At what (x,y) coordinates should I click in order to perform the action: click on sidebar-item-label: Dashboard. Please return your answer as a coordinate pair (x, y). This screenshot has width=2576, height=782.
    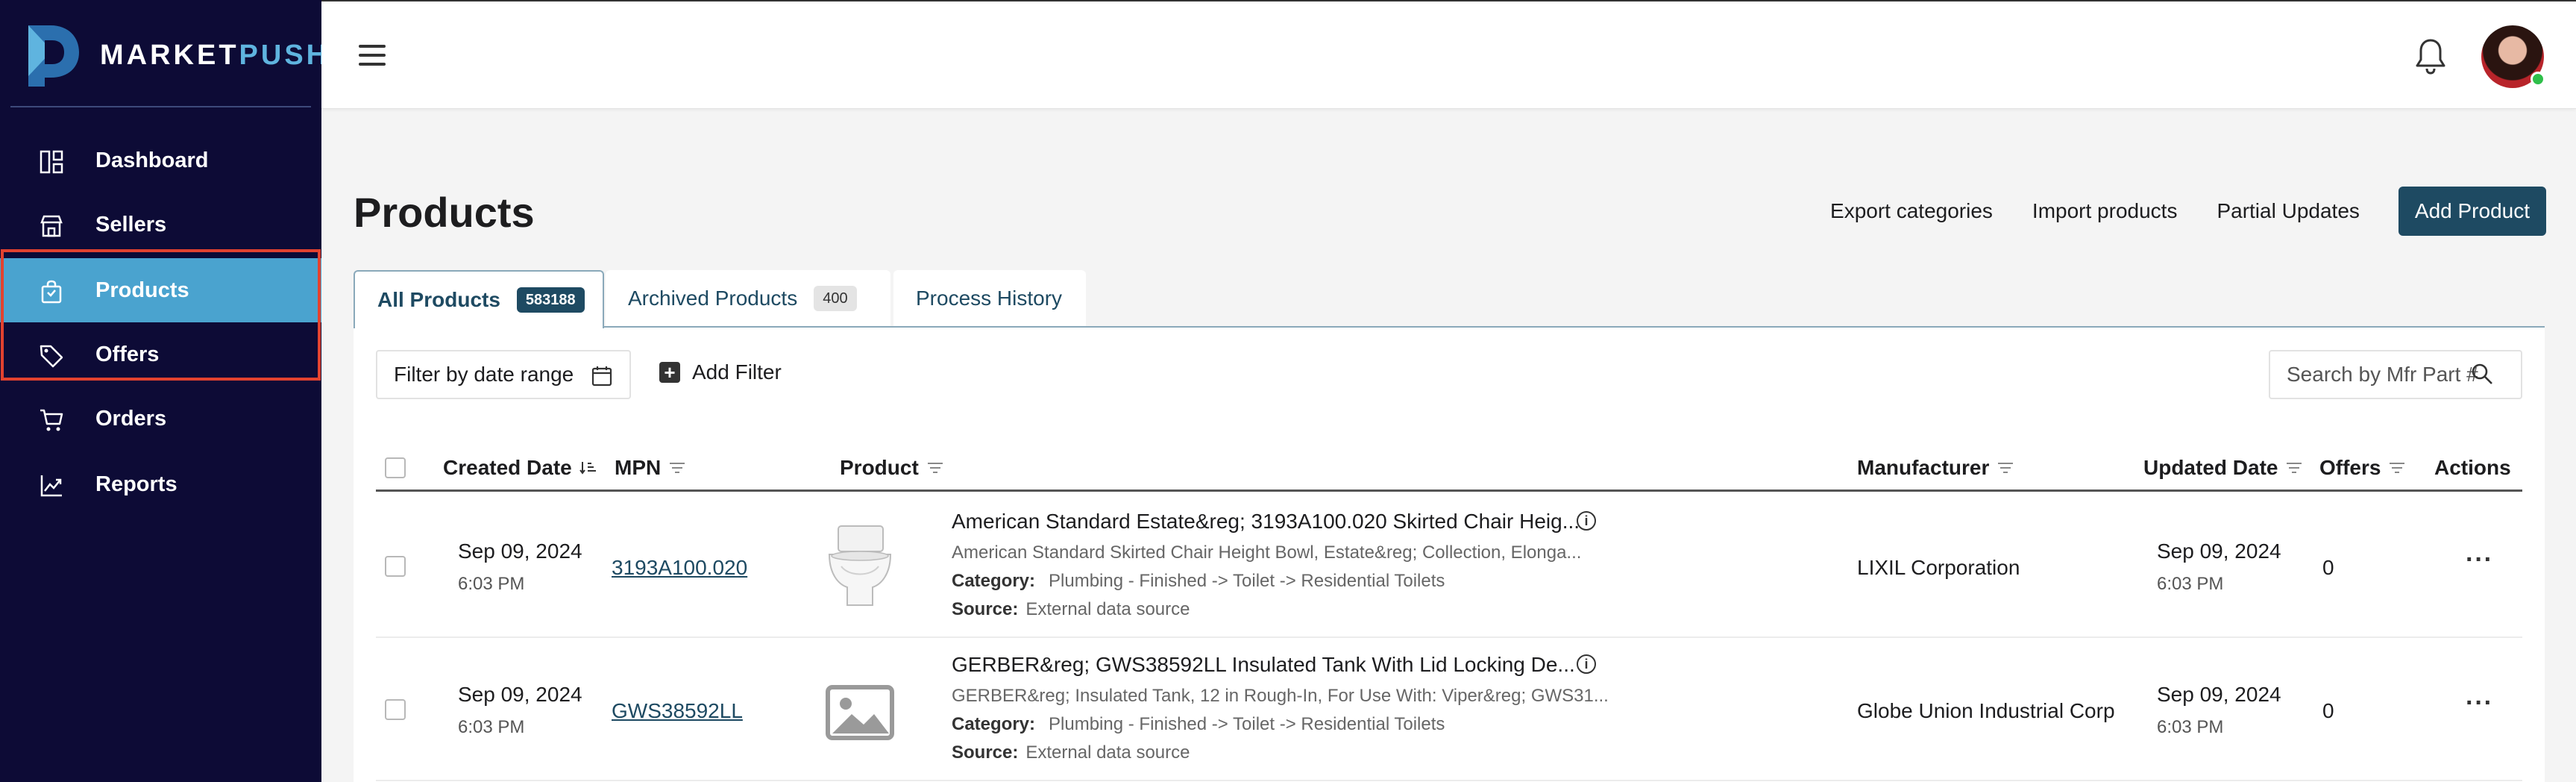
    Looking at the image, I should click on (152, 160).